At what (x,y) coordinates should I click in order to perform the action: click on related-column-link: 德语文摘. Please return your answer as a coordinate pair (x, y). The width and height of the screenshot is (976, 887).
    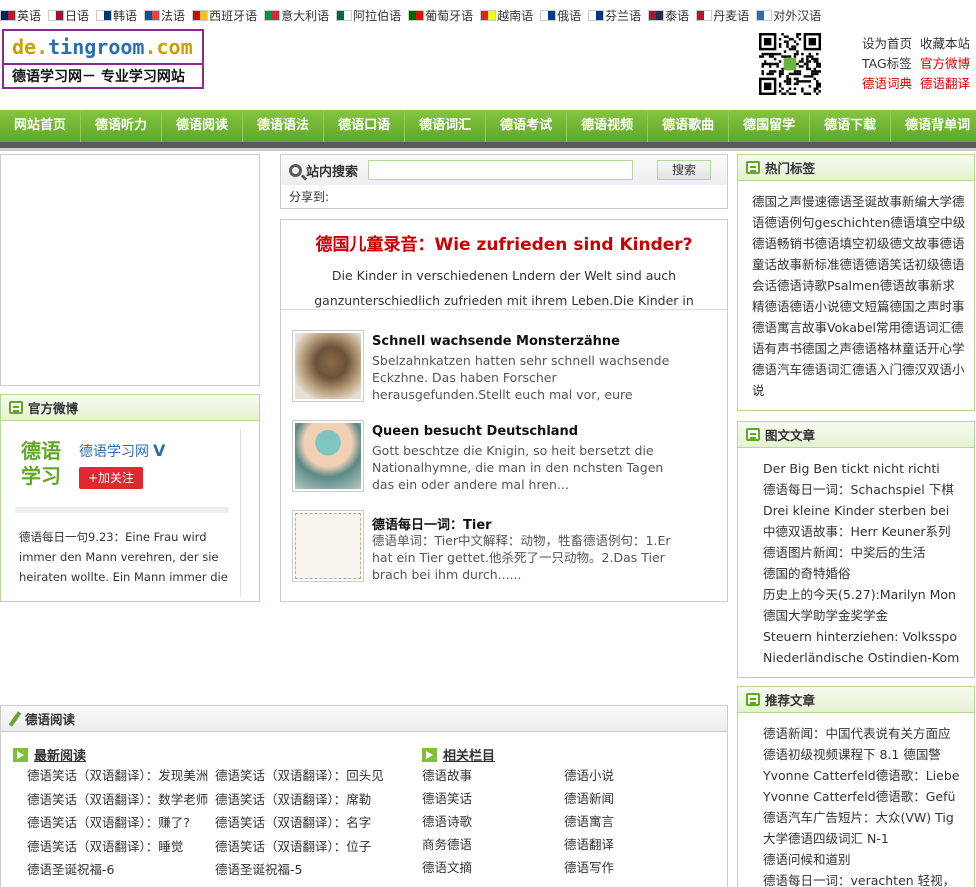
    Looking at the image, I should click on (493, 867).